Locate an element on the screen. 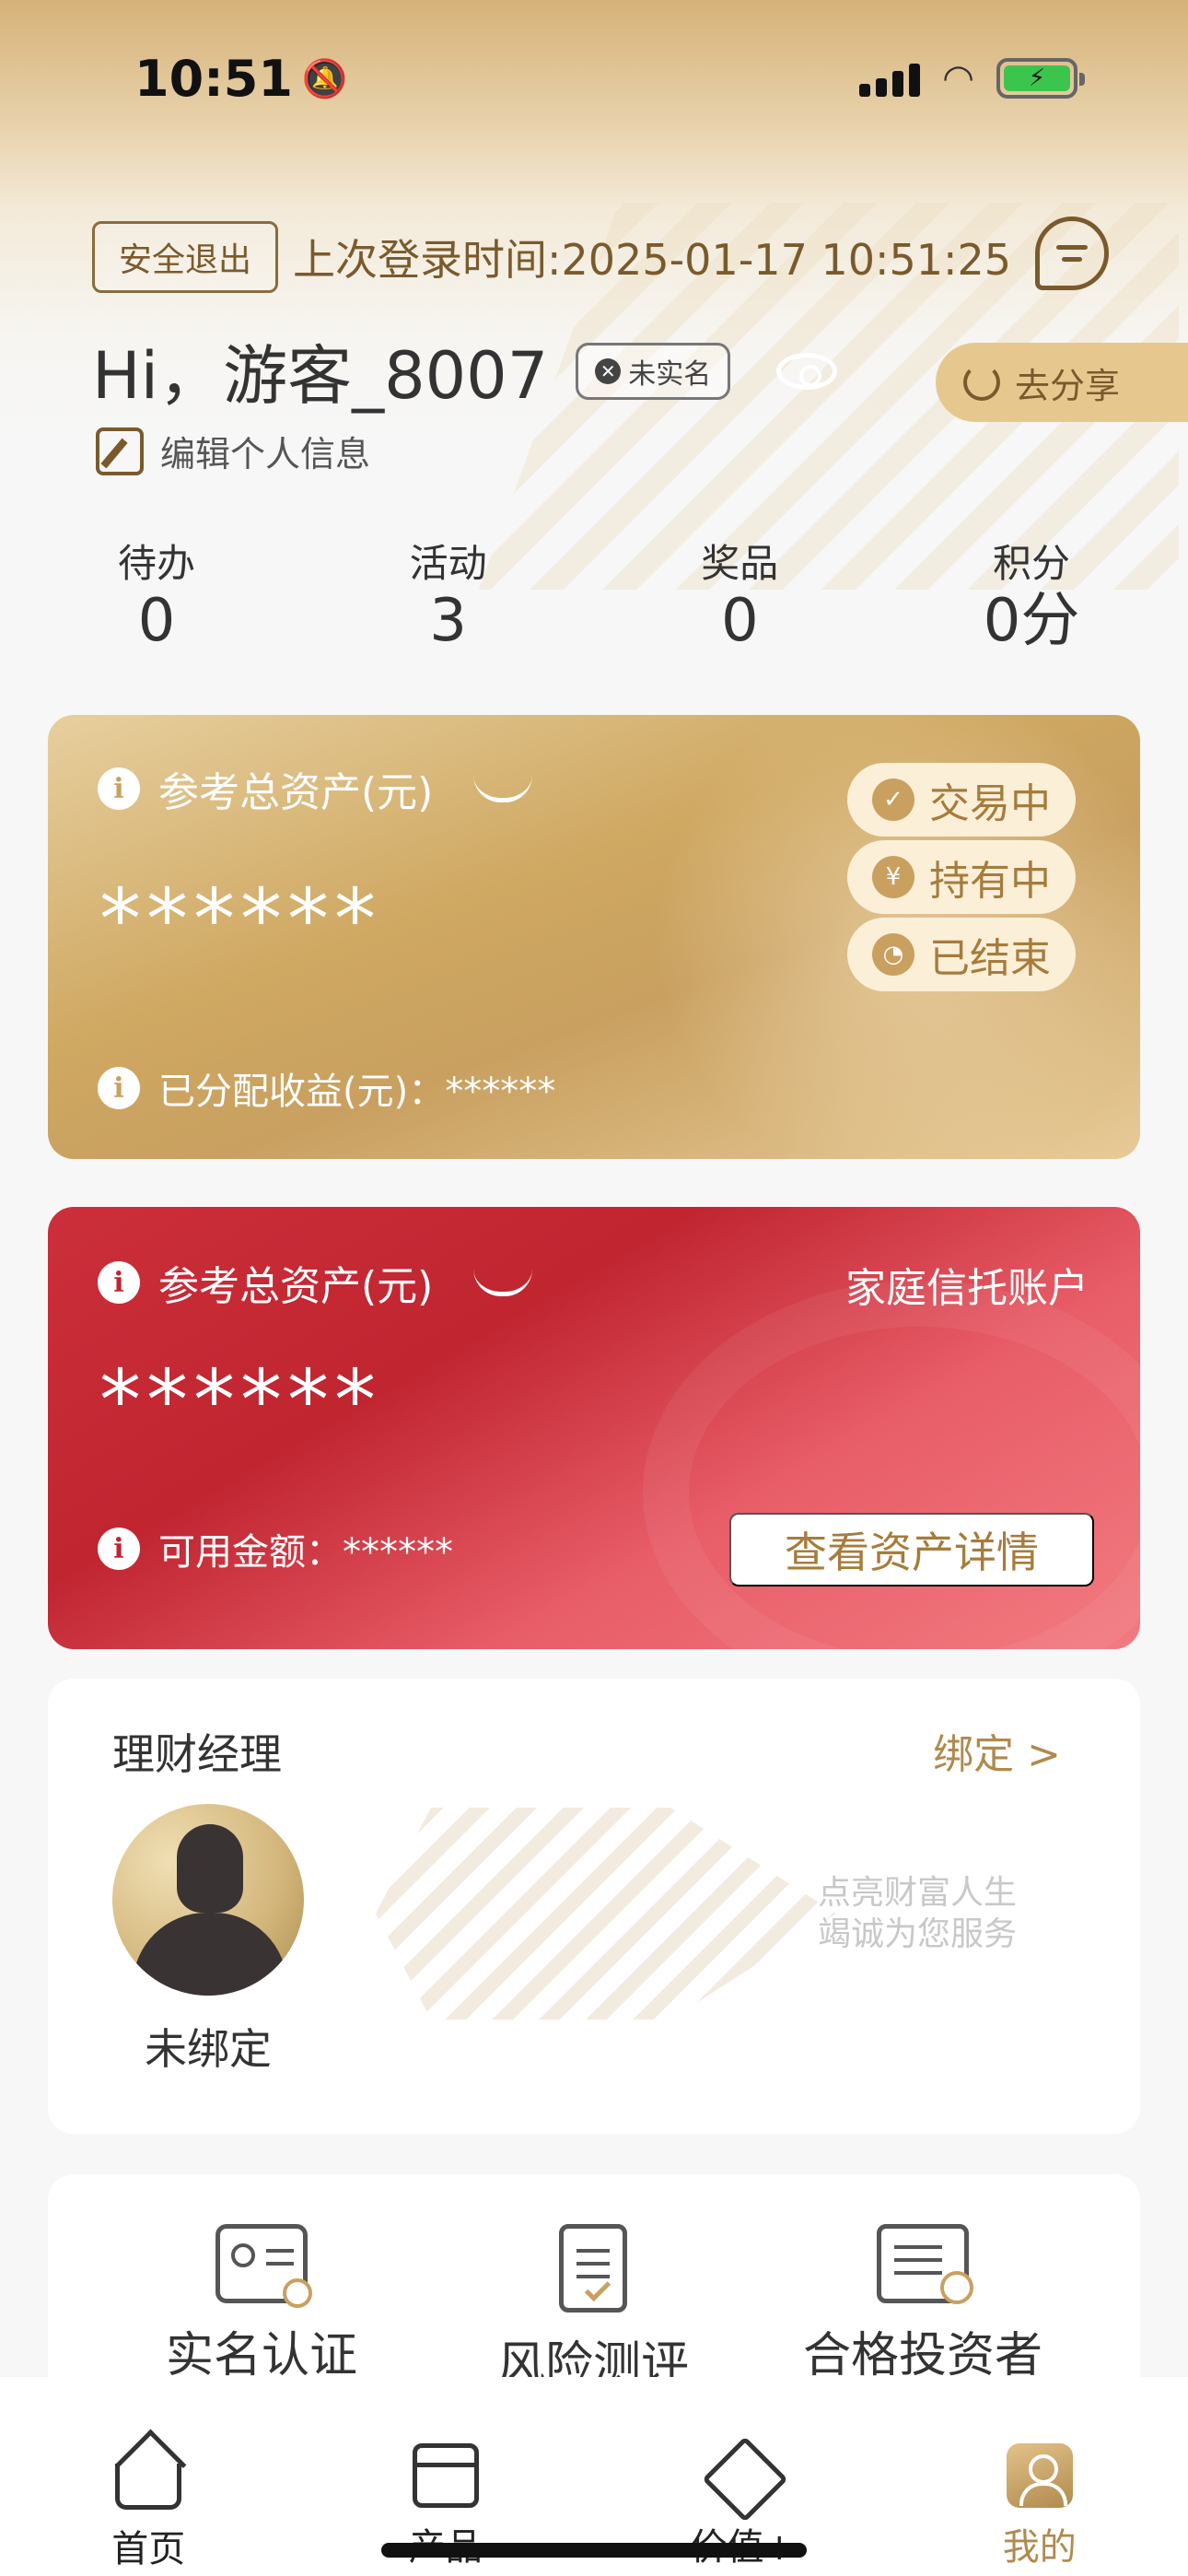 The height and width of the screenshot is (2576, 1188). tab-me: 我的 is located at coordinates (1040, 2509).